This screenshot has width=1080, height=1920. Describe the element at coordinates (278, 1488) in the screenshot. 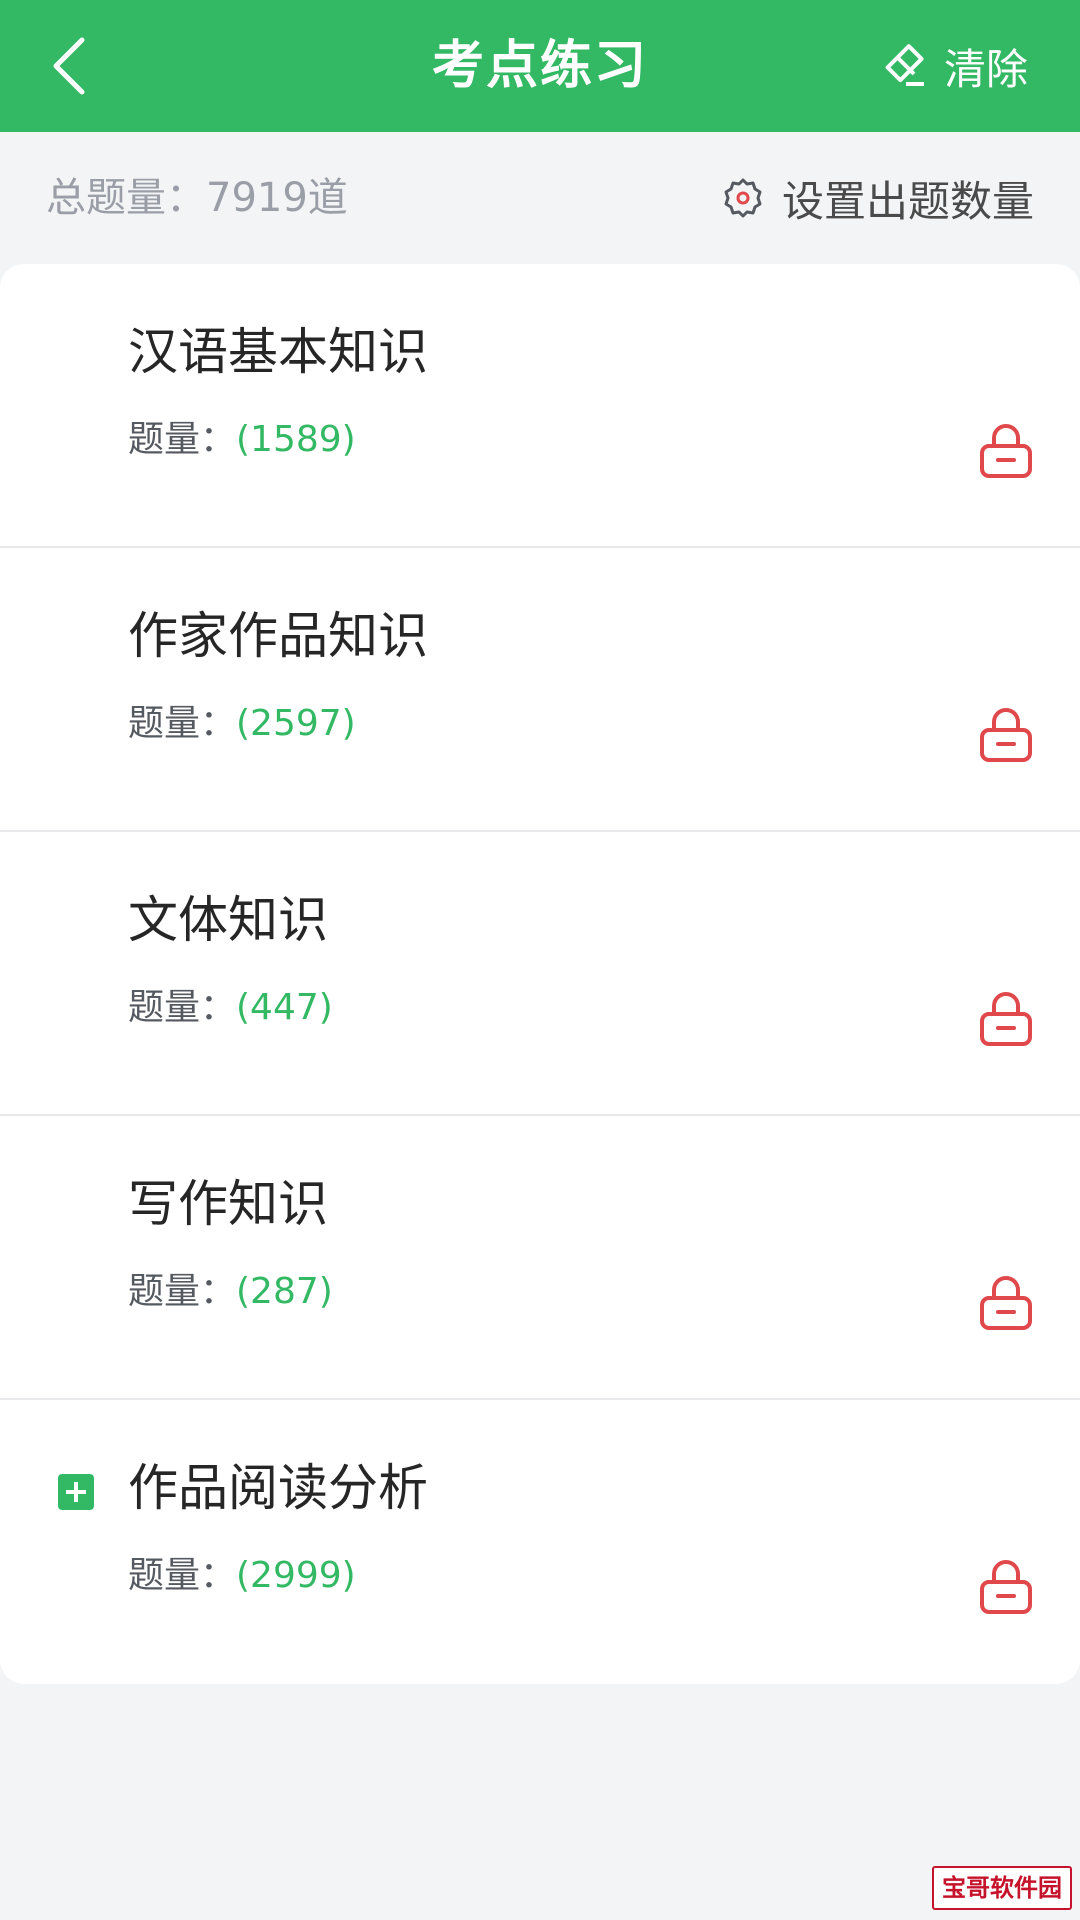

I see `topic-title: 作品阅读分析` at that location.